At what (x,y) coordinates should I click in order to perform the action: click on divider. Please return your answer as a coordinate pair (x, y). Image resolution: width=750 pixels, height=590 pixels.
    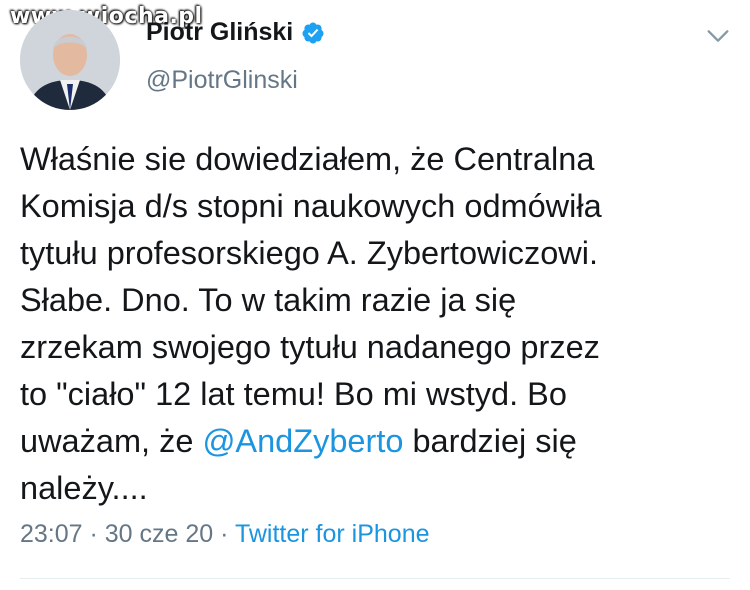
    Looking at the image, I should click on (375, 578).